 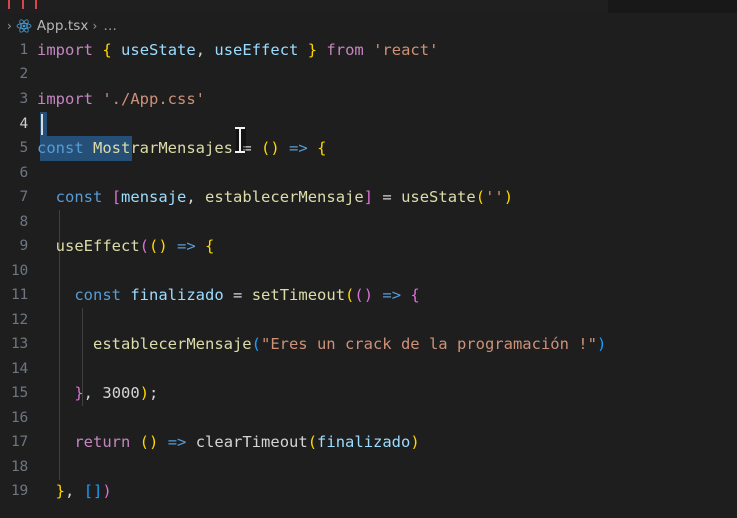 I want to click on code-line: }, 3000);, so click(x=387, y=393).